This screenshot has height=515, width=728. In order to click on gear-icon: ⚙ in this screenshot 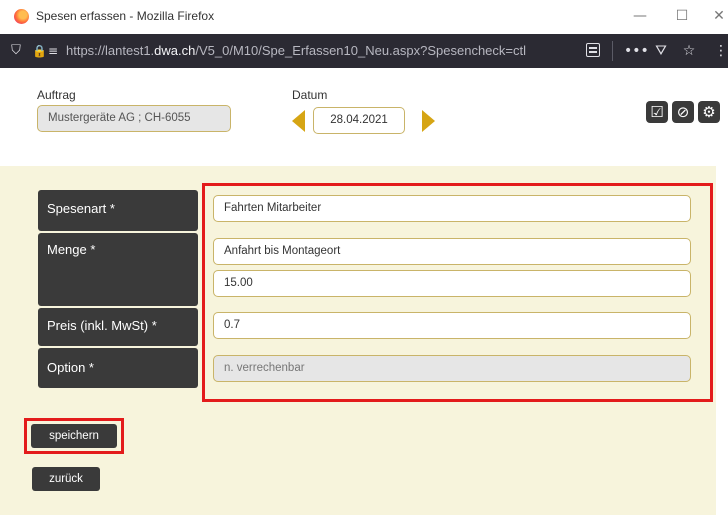, I will do `click(709, 112)`.